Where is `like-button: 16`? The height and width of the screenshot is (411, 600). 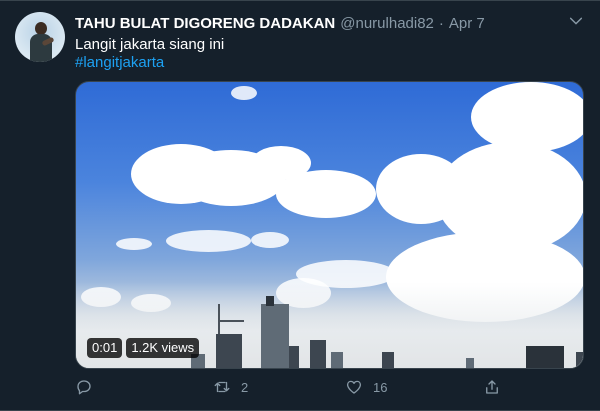
like-button: 16 is located at coordinates (366, 387).